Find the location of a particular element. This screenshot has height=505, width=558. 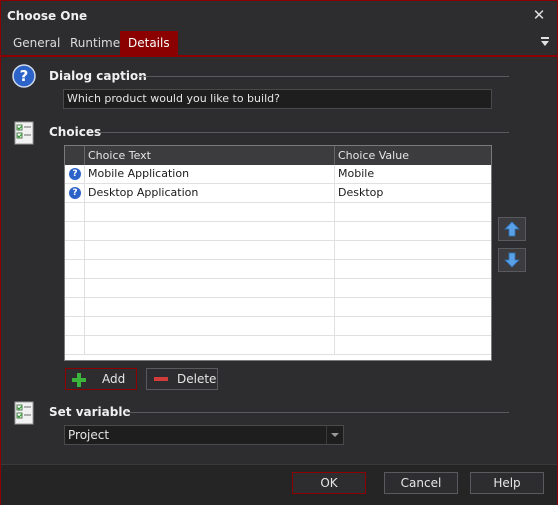

row-indicator-header is located at coordinates (75, 155).